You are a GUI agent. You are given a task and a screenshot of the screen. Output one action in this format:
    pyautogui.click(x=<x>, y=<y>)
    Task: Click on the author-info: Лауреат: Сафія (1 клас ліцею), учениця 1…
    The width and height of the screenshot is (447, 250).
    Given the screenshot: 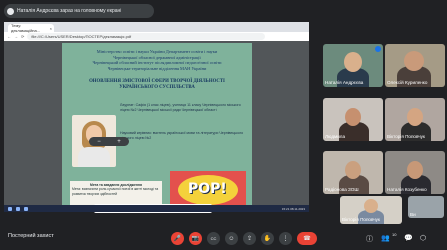 What is the action you would take?
    pyautogui.click(x=180, y=107)
    